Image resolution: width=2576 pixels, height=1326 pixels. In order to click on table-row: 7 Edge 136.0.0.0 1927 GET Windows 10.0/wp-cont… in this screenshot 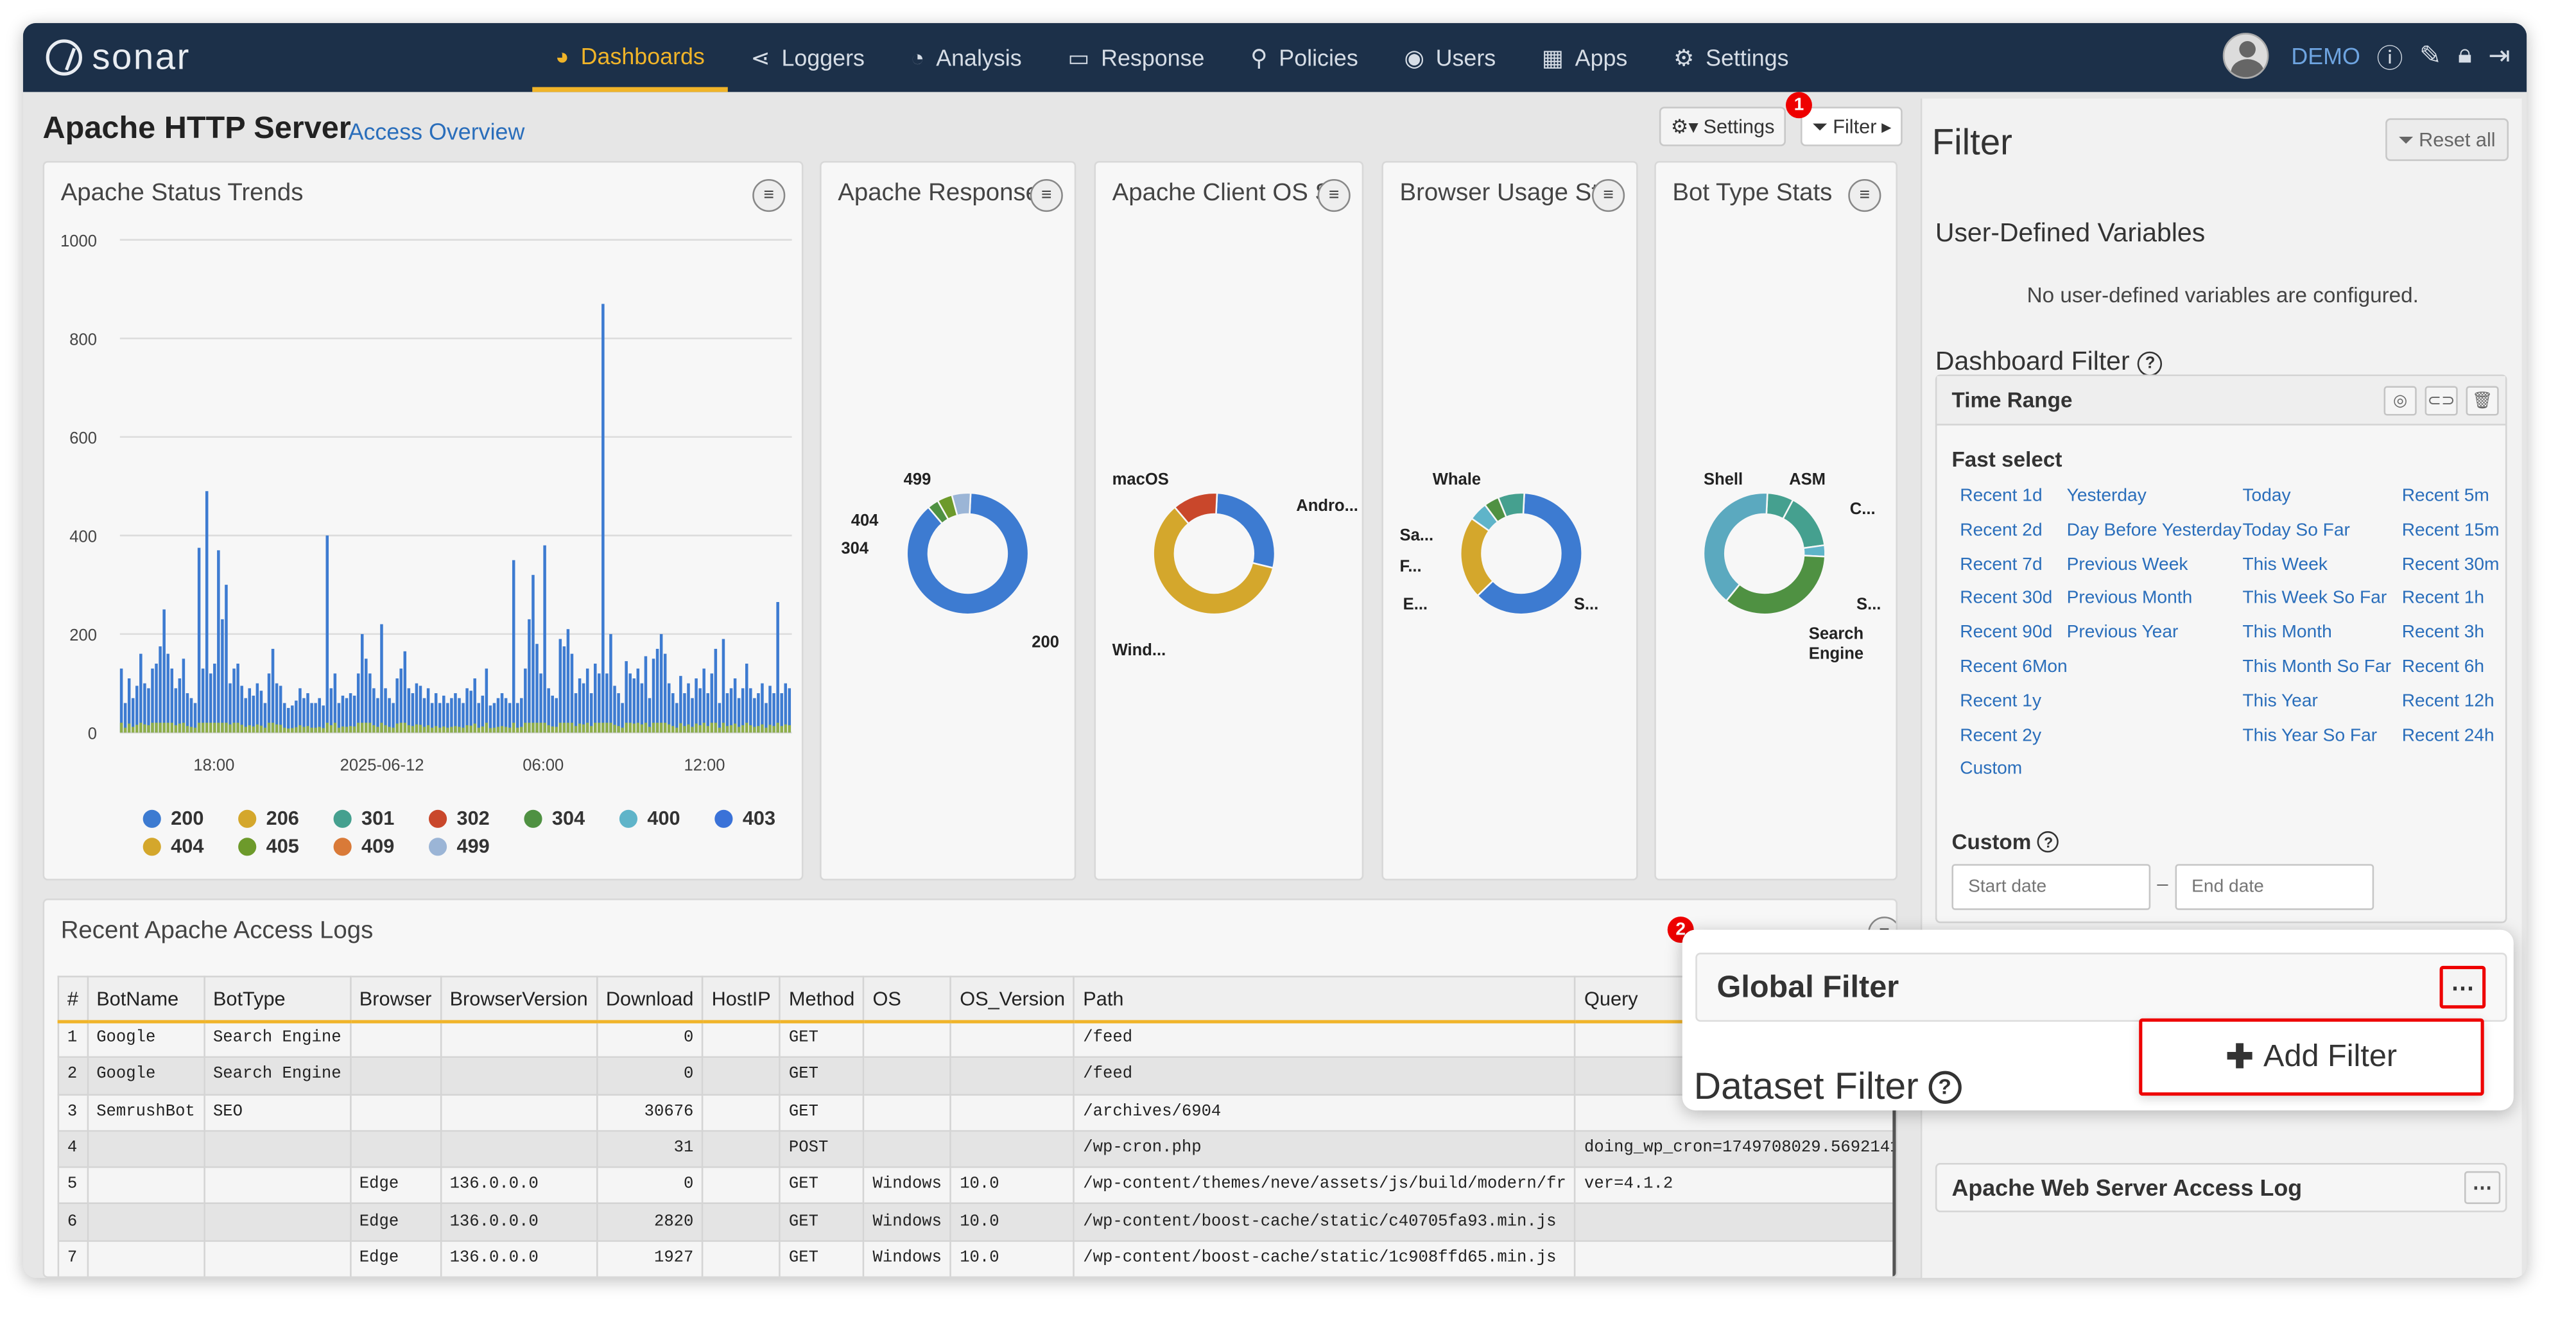, I will do `click(977, 1258)`.